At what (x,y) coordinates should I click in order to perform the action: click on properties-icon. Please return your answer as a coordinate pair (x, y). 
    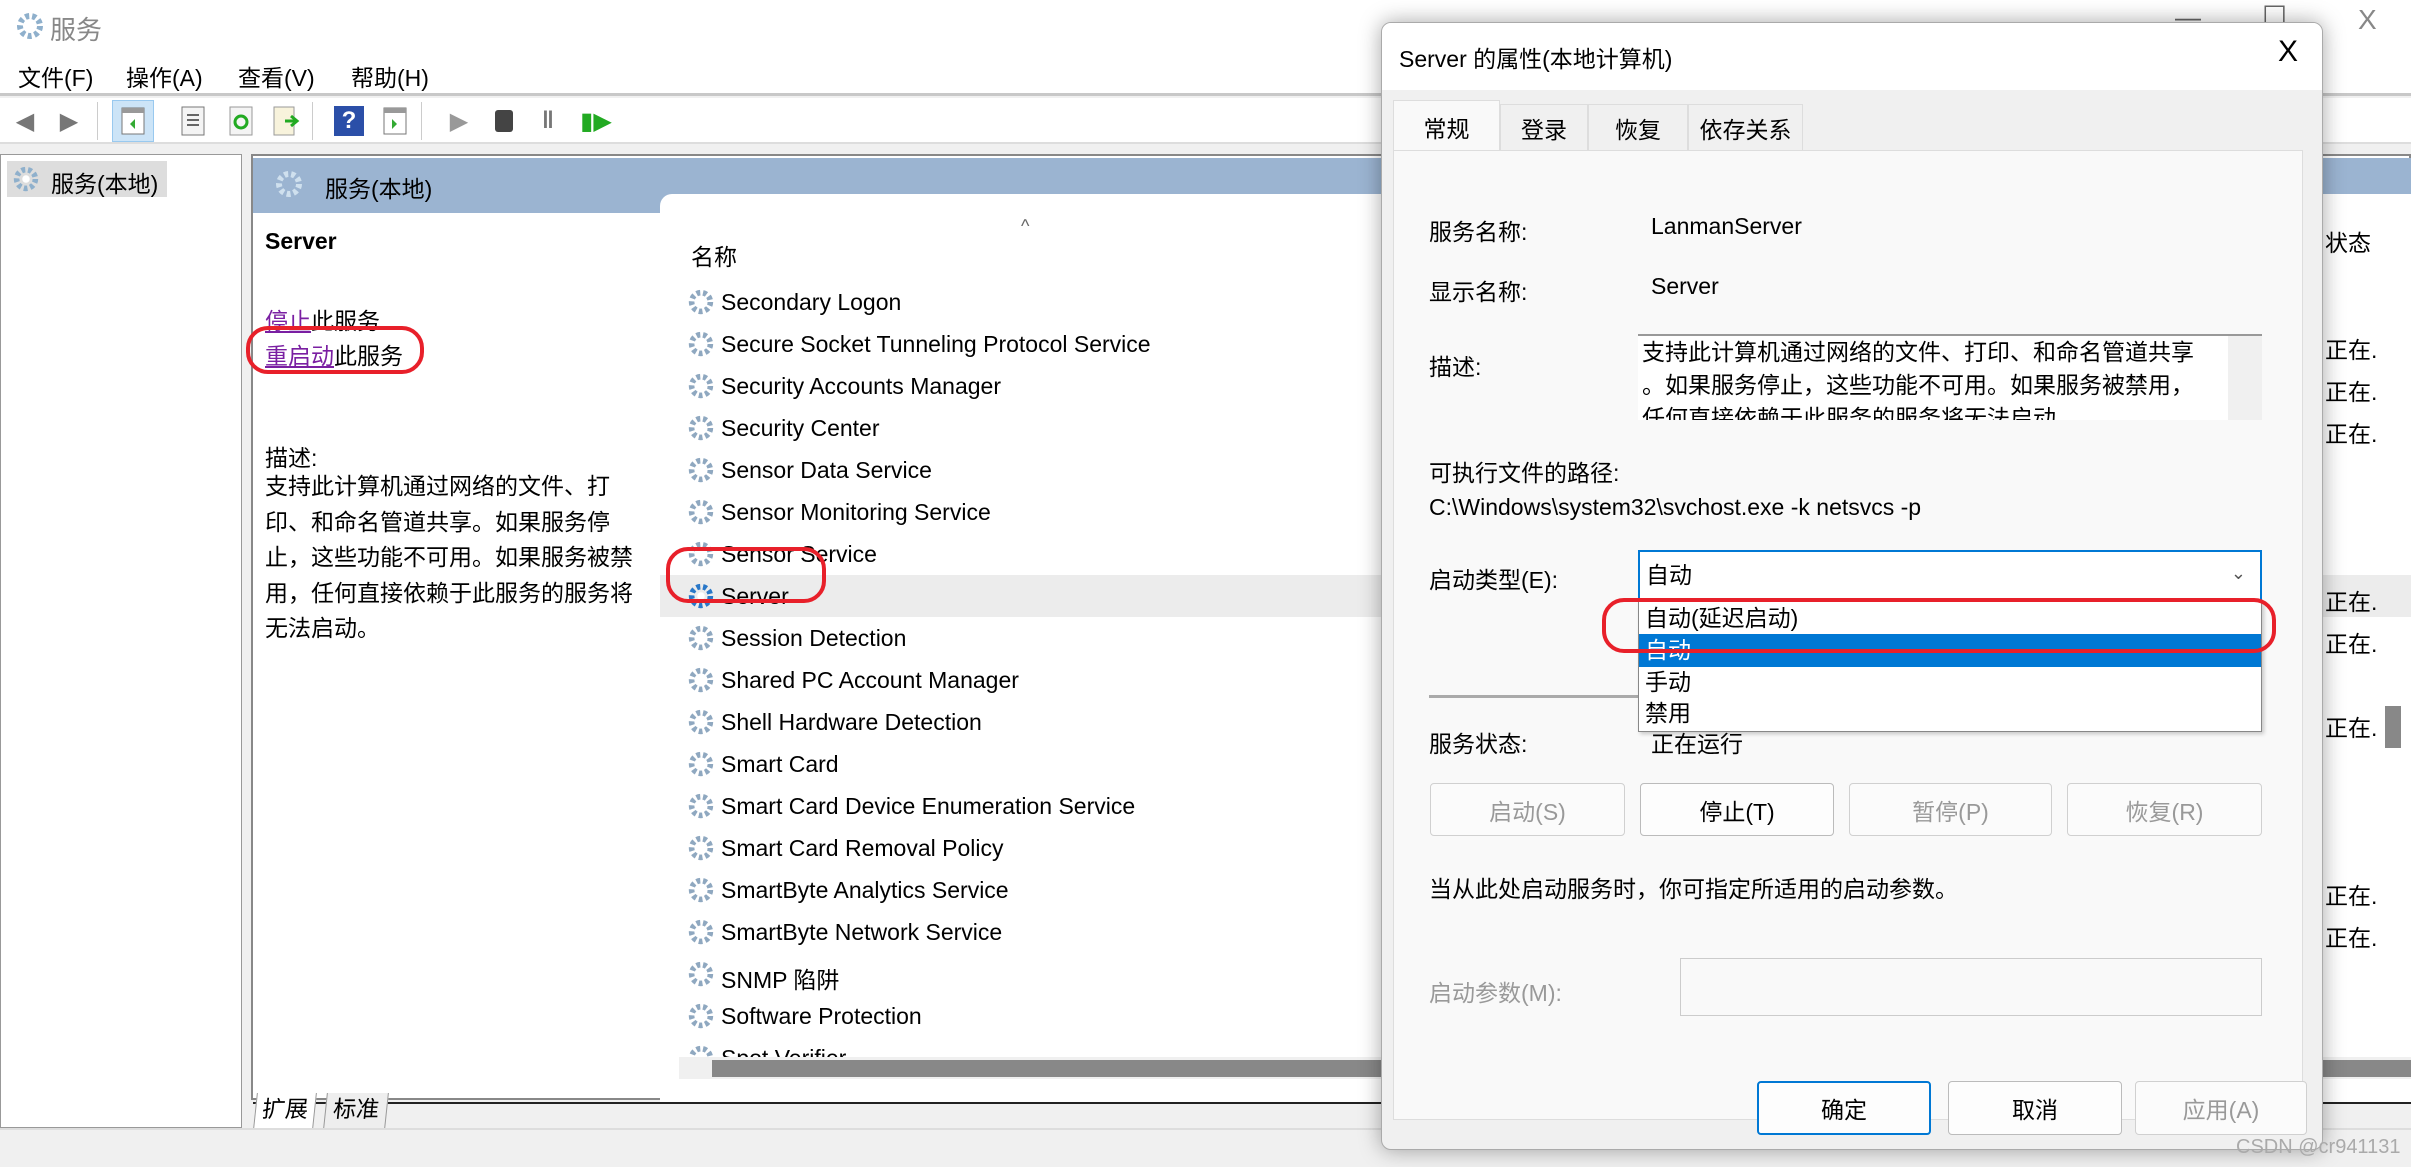
    Looking at the image, I should click on (193, 121).